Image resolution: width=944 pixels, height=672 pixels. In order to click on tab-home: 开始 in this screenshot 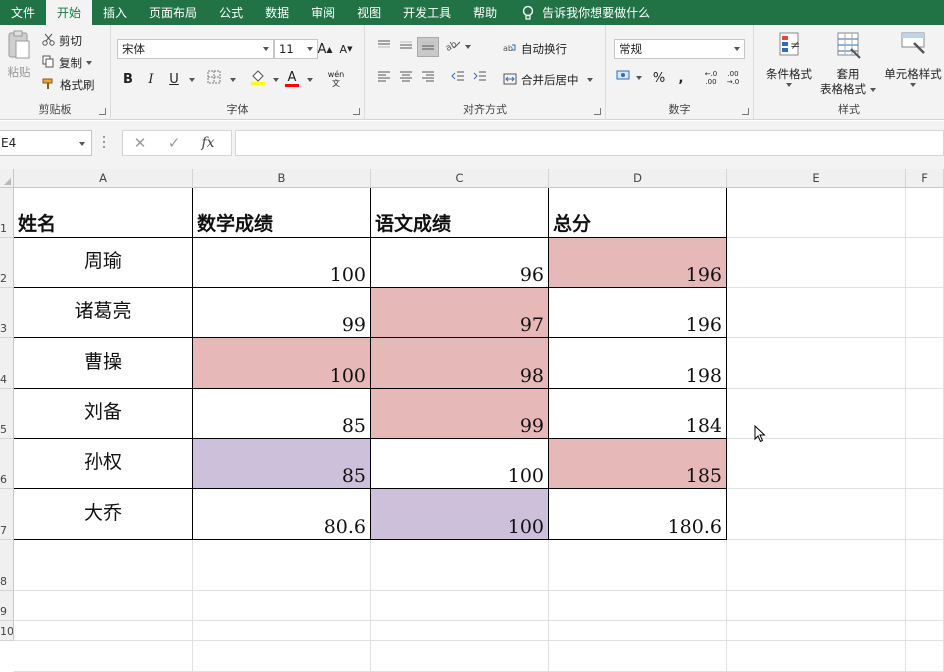, I will do `click(69, 12)`.